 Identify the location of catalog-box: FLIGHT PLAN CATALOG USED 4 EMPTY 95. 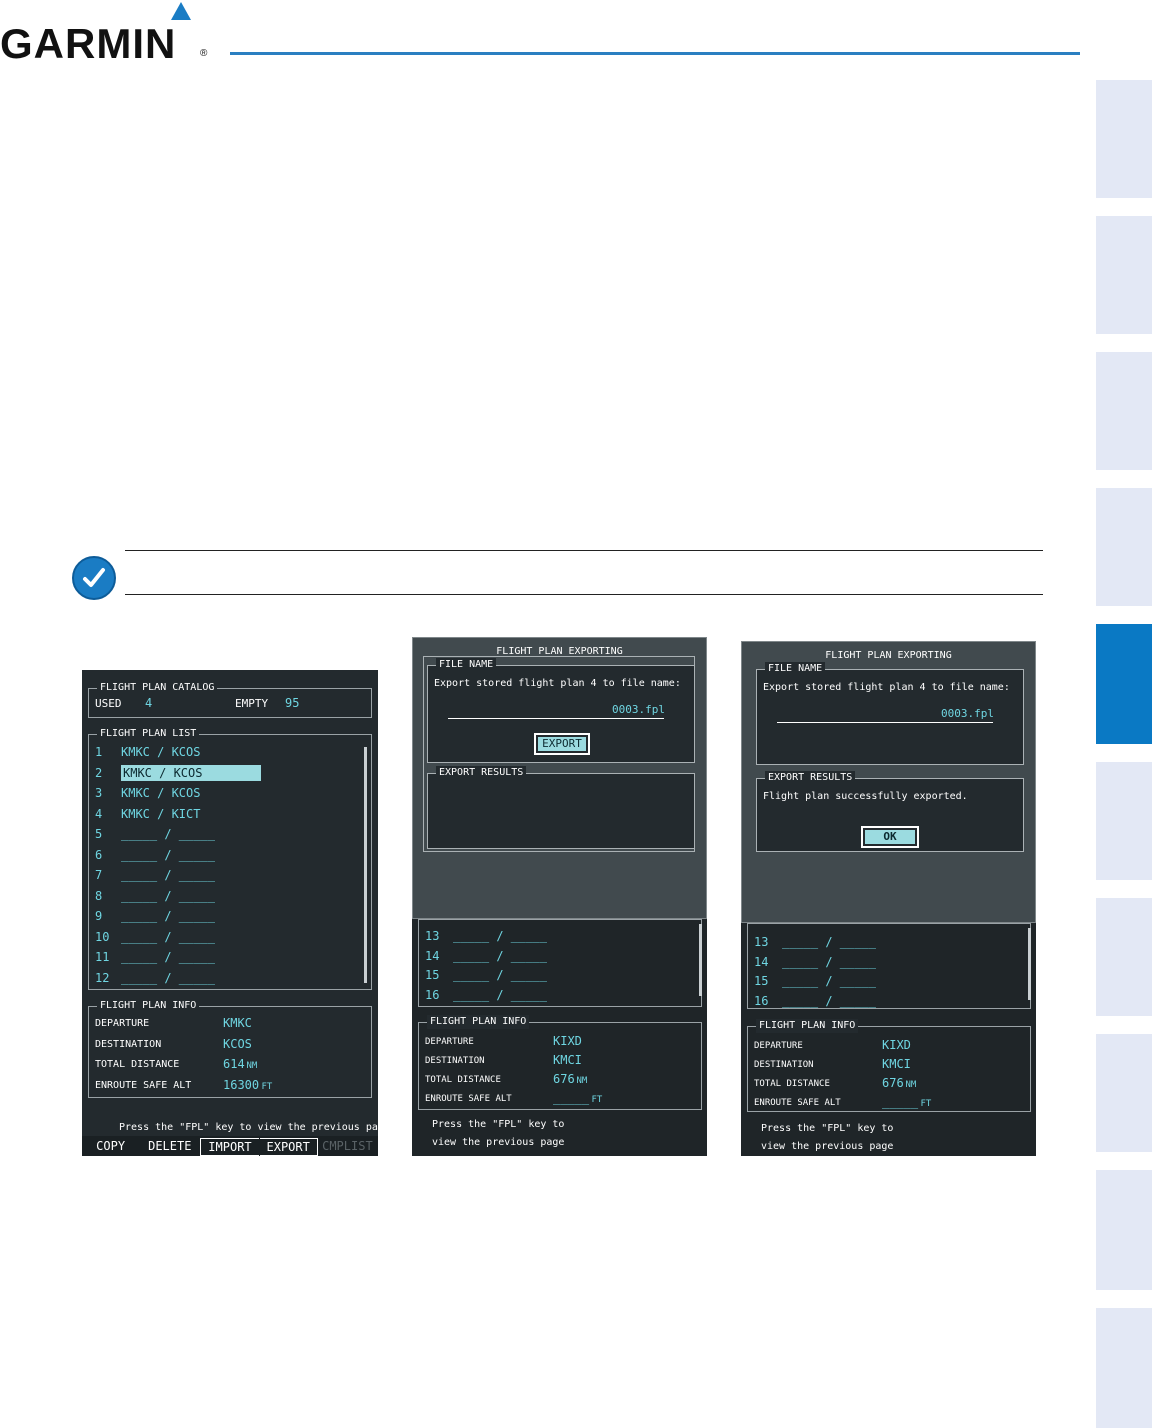
(230, 699).